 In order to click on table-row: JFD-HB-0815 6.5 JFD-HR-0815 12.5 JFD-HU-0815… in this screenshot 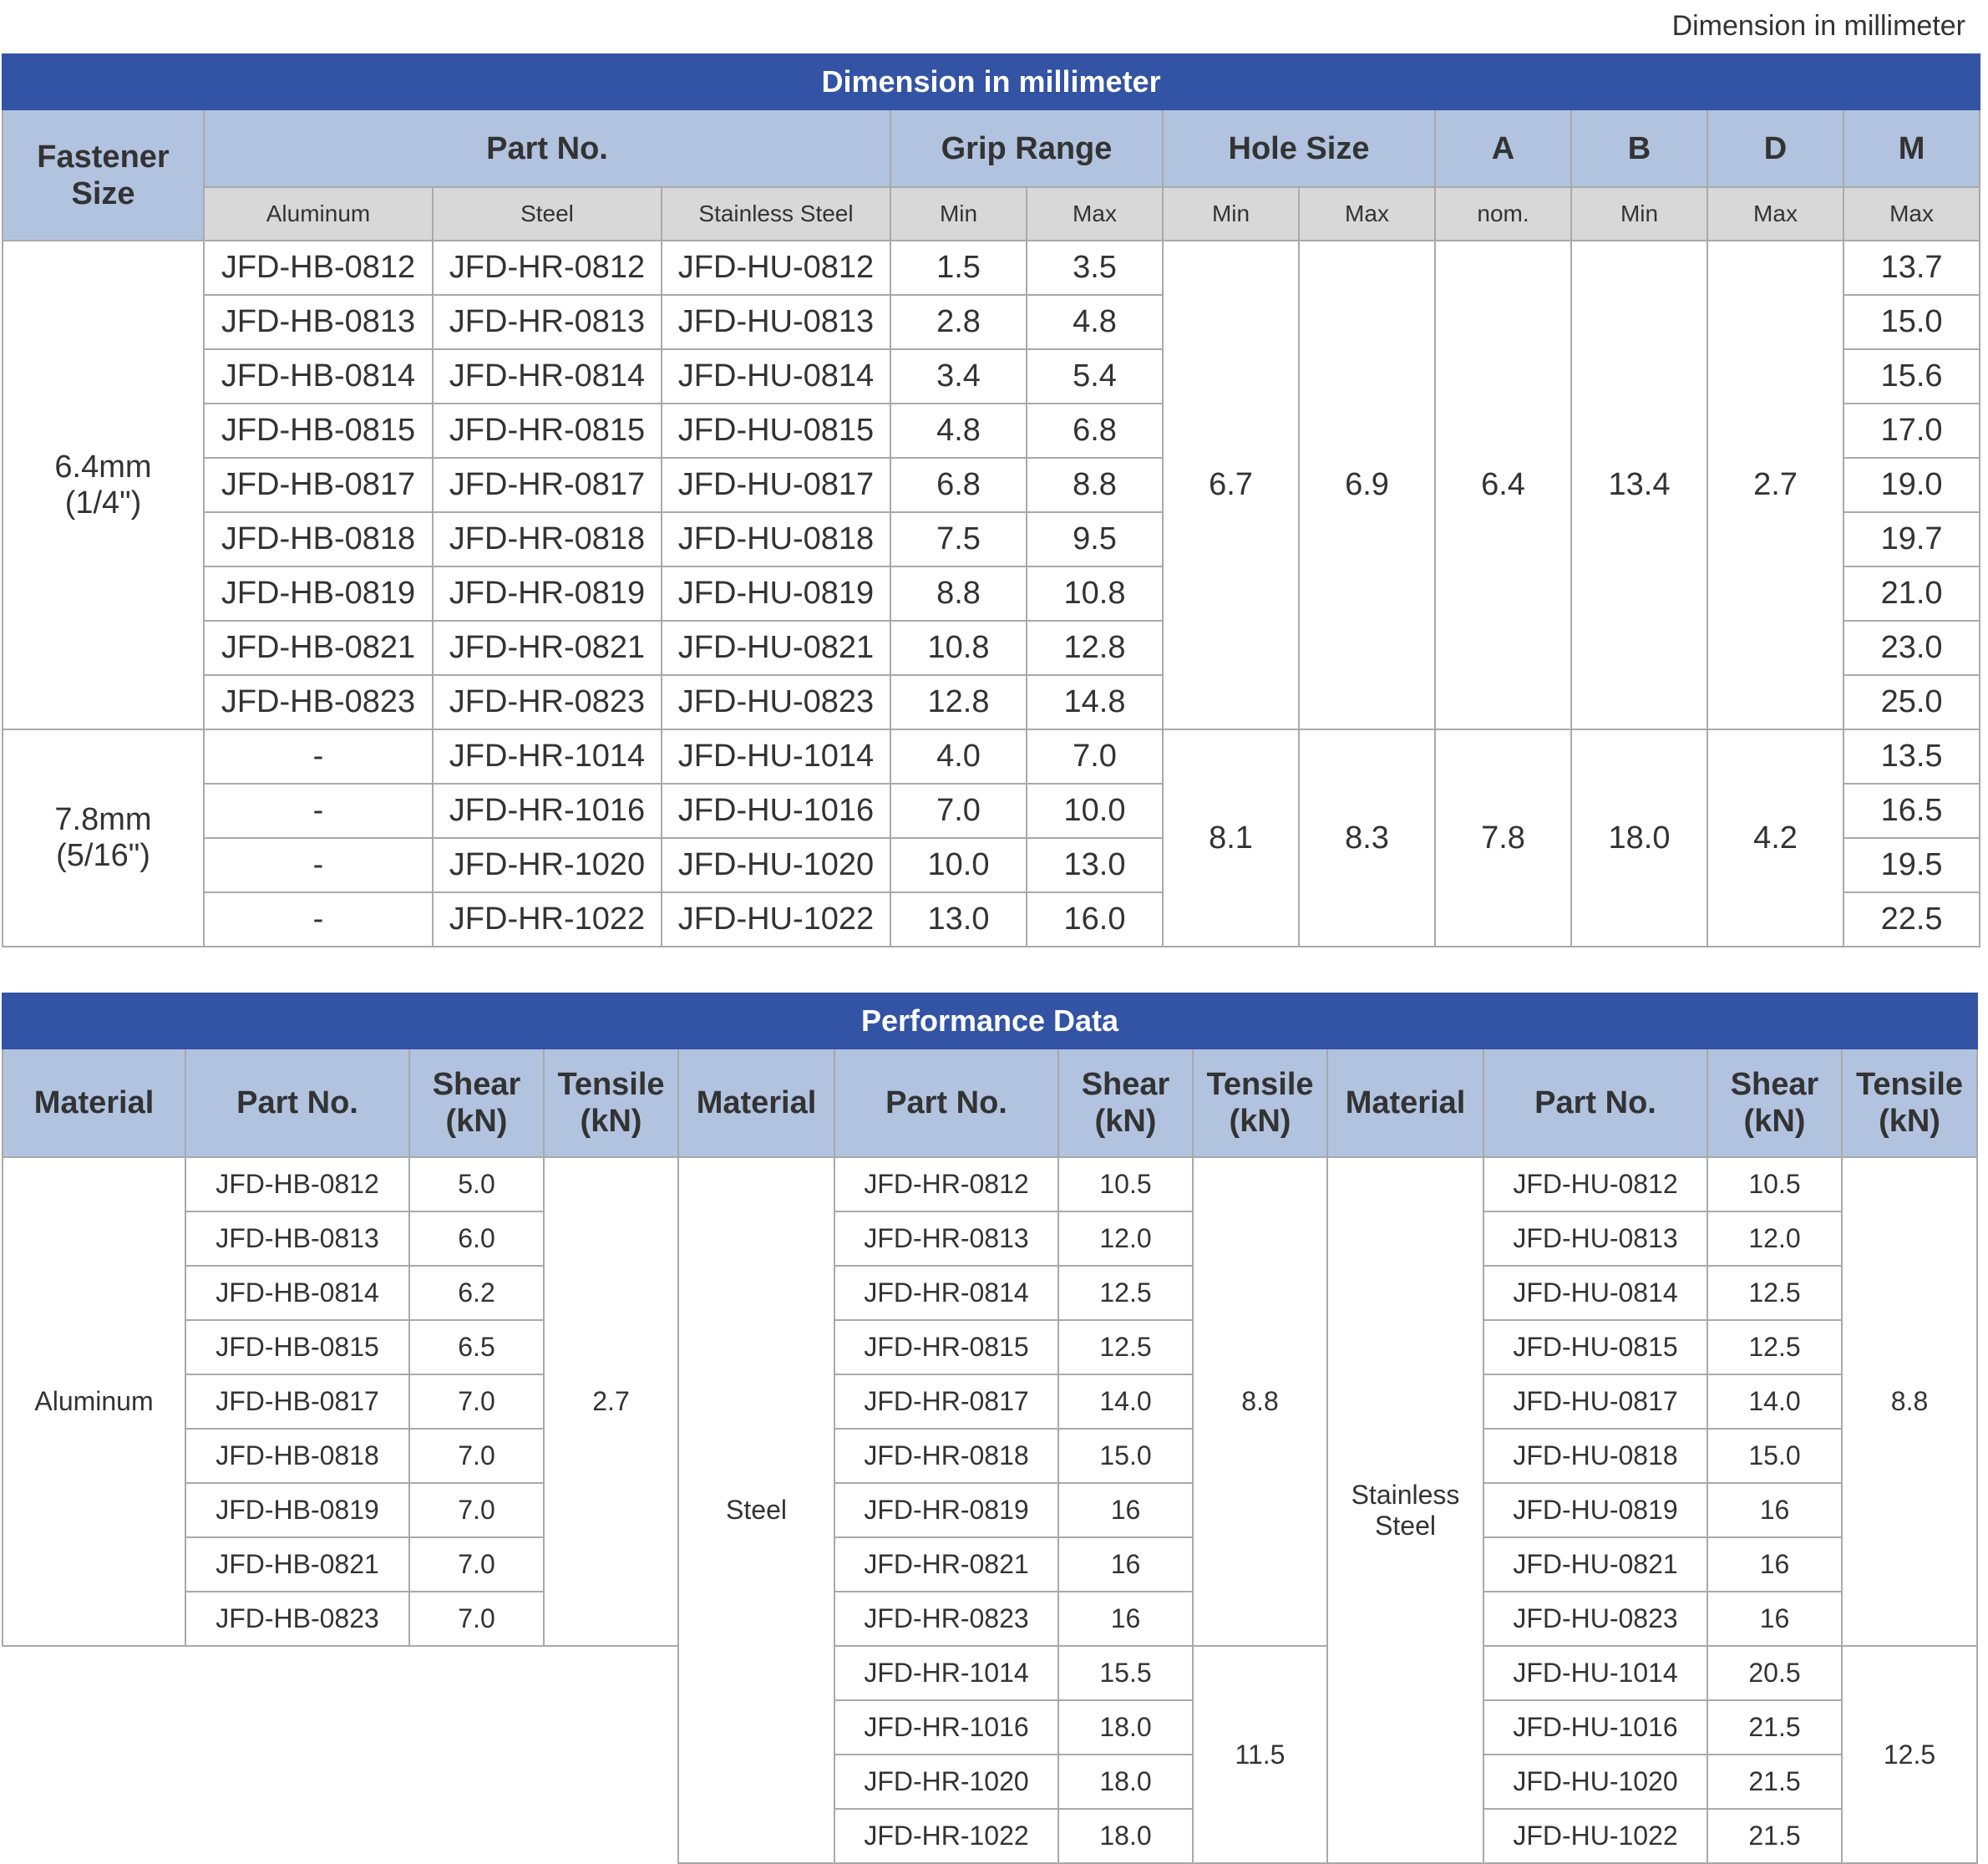, I will do `click(990, 1347)`.